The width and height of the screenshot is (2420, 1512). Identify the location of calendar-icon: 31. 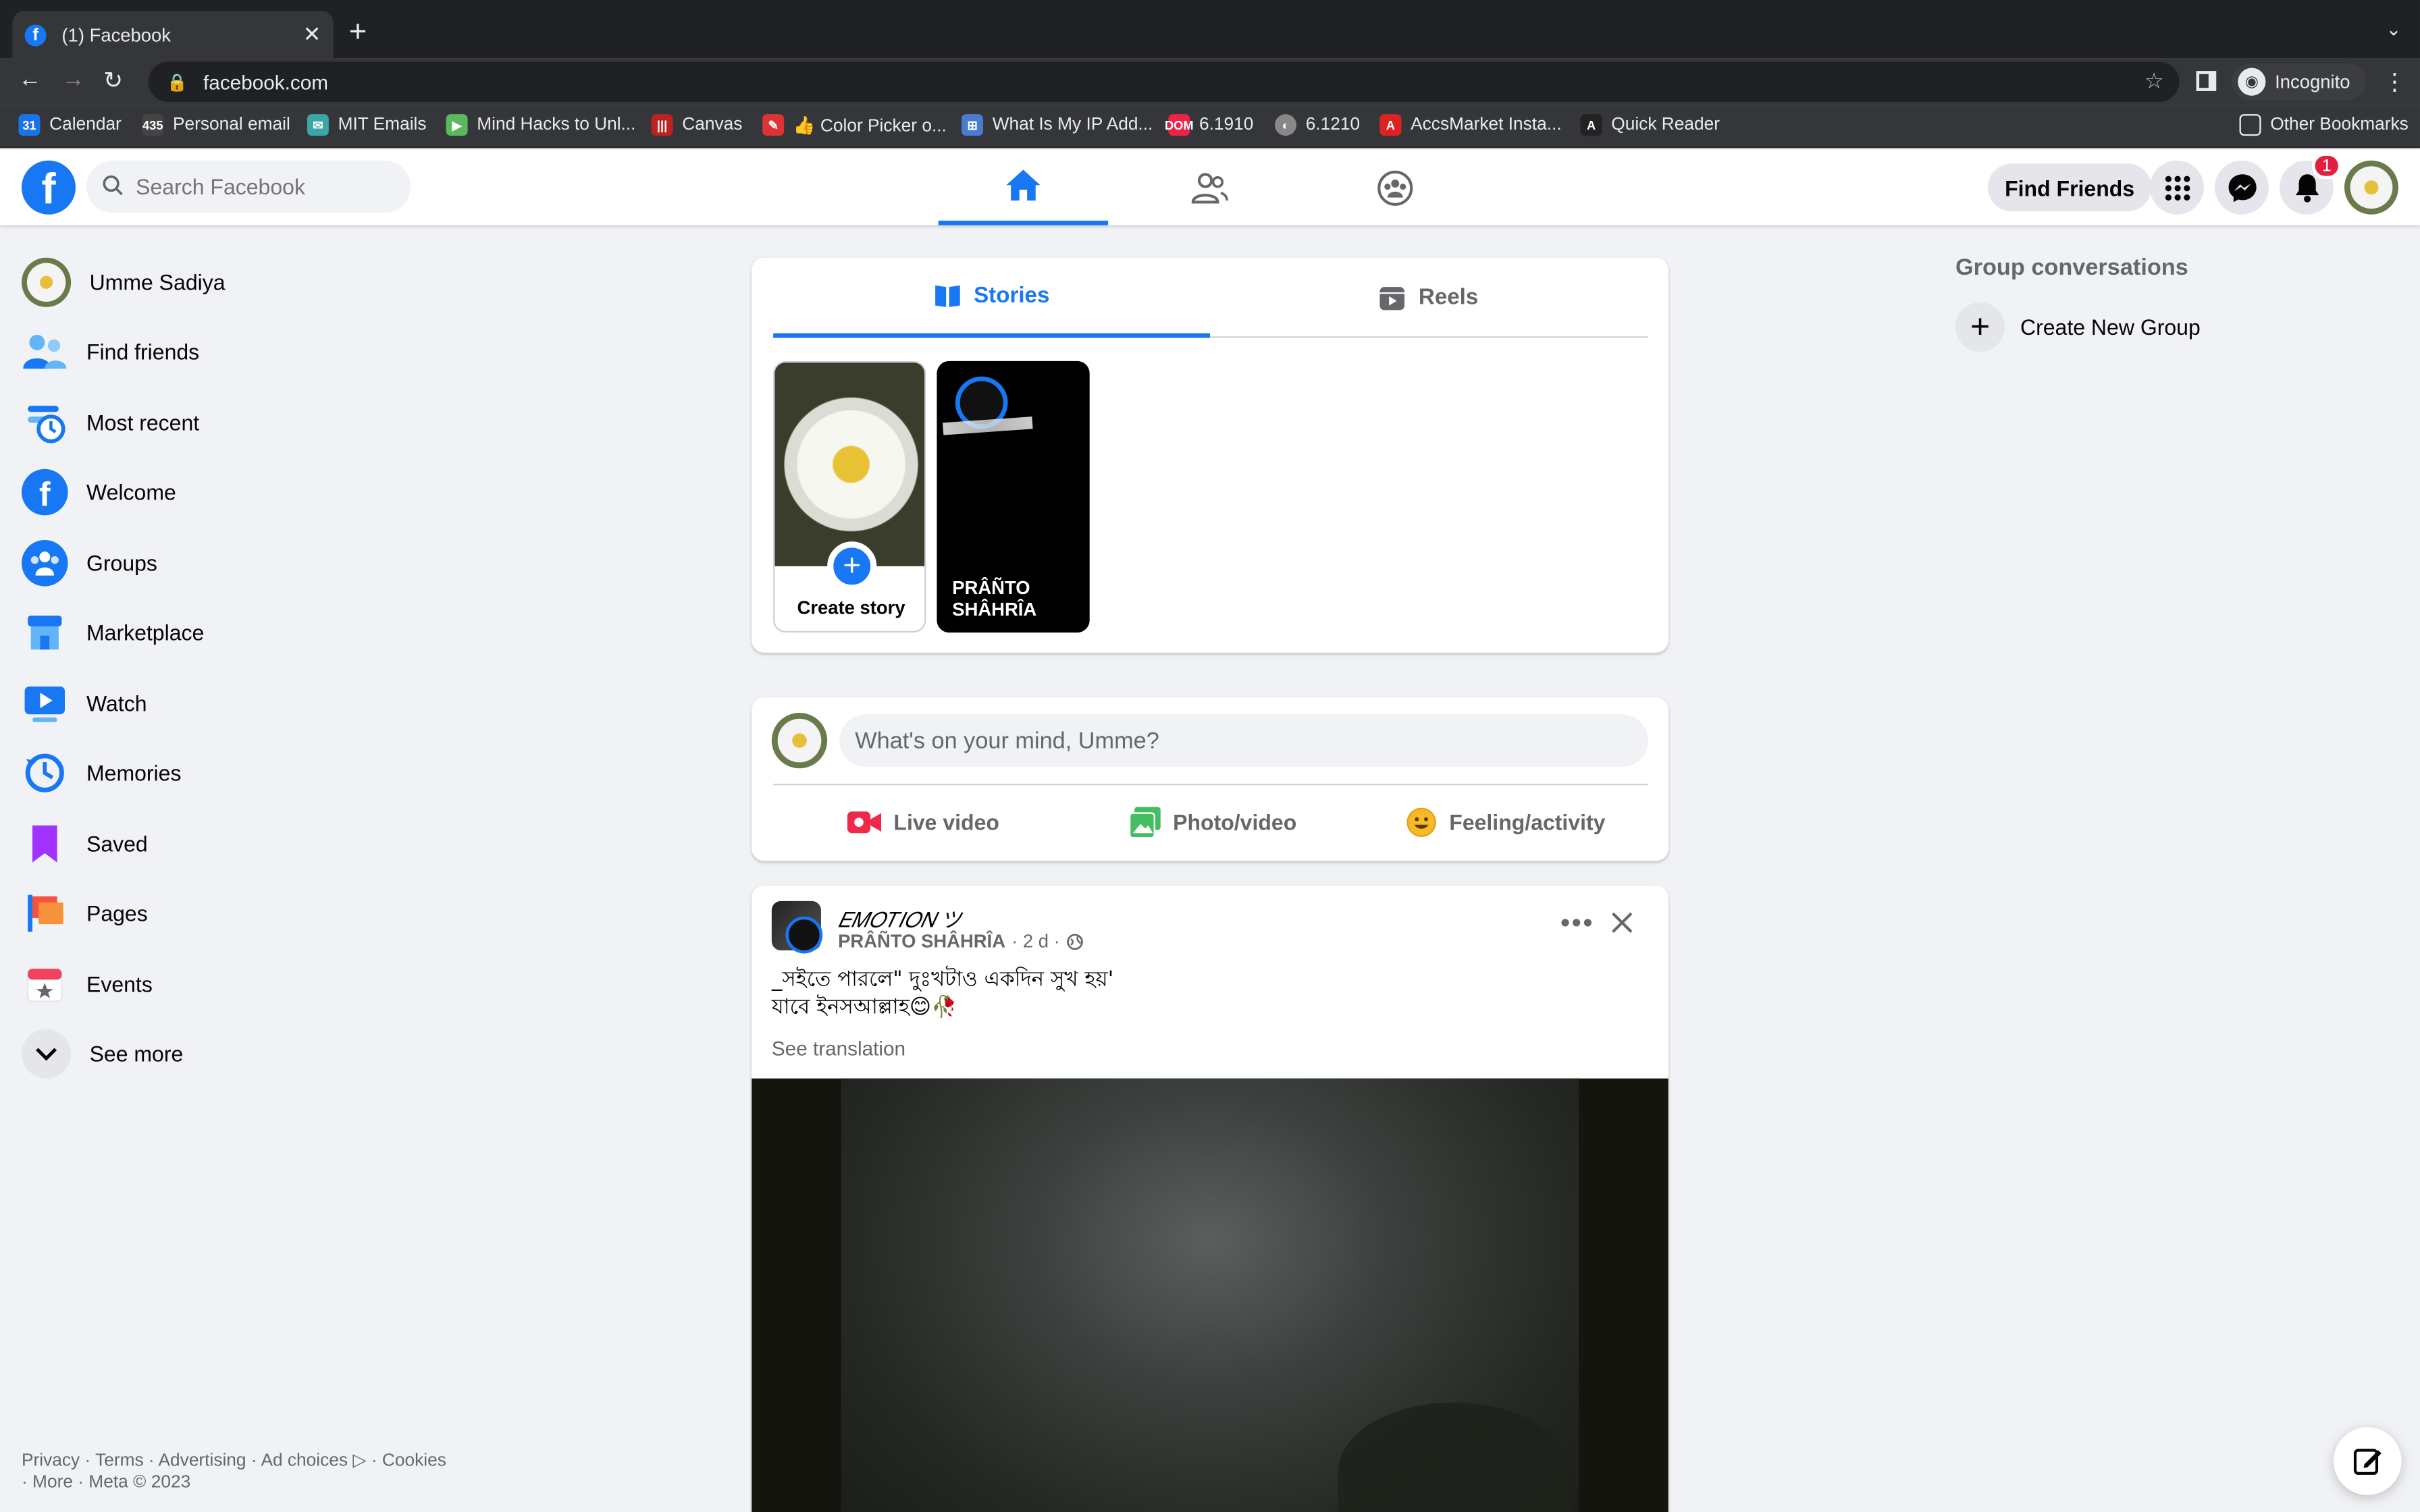
(29, 125).